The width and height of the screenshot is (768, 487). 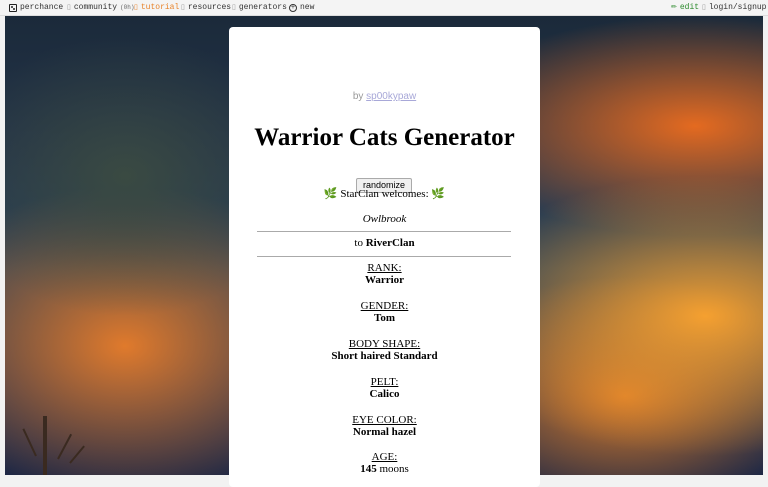 I want to click on generators-icon: ▯, so click(x=234, y=8).